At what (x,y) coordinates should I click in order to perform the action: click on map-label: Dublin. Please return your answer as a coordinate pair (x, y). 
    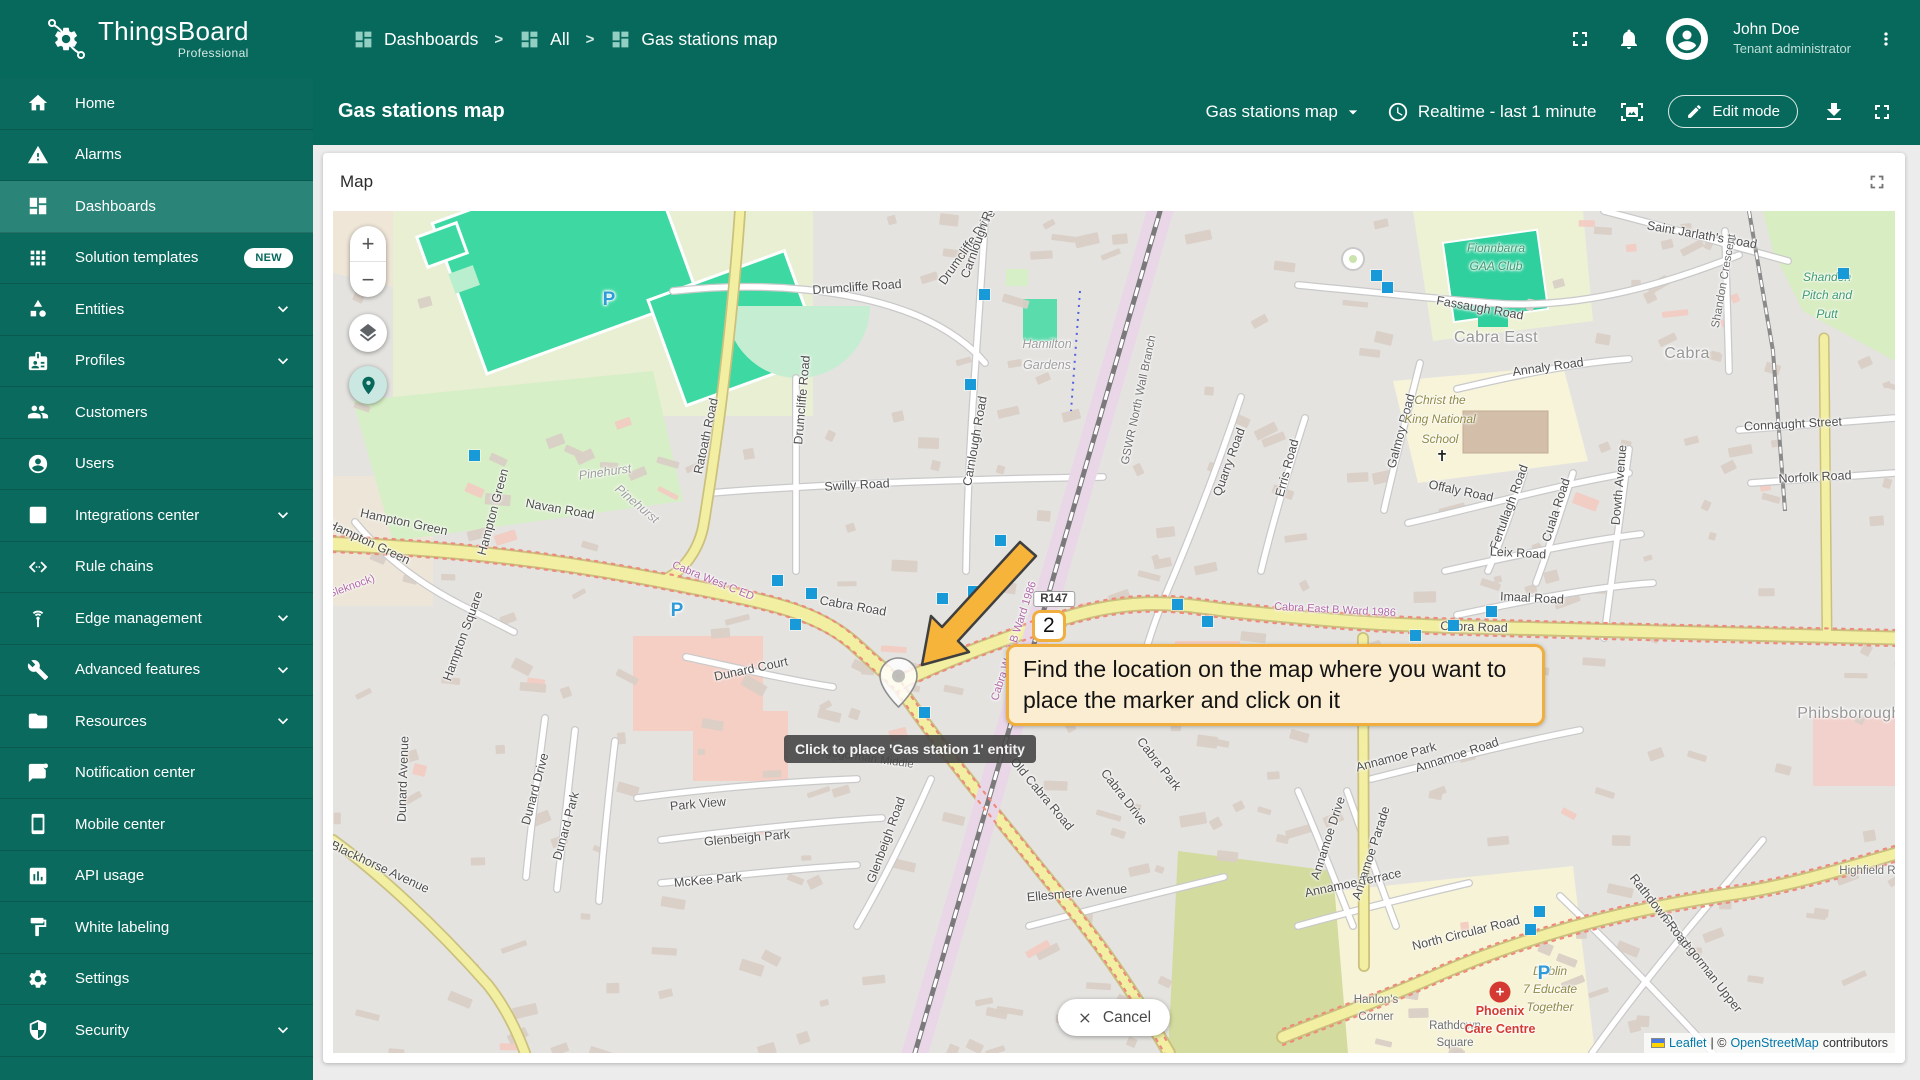
    Looking at the image, I should click on (1550, 971).